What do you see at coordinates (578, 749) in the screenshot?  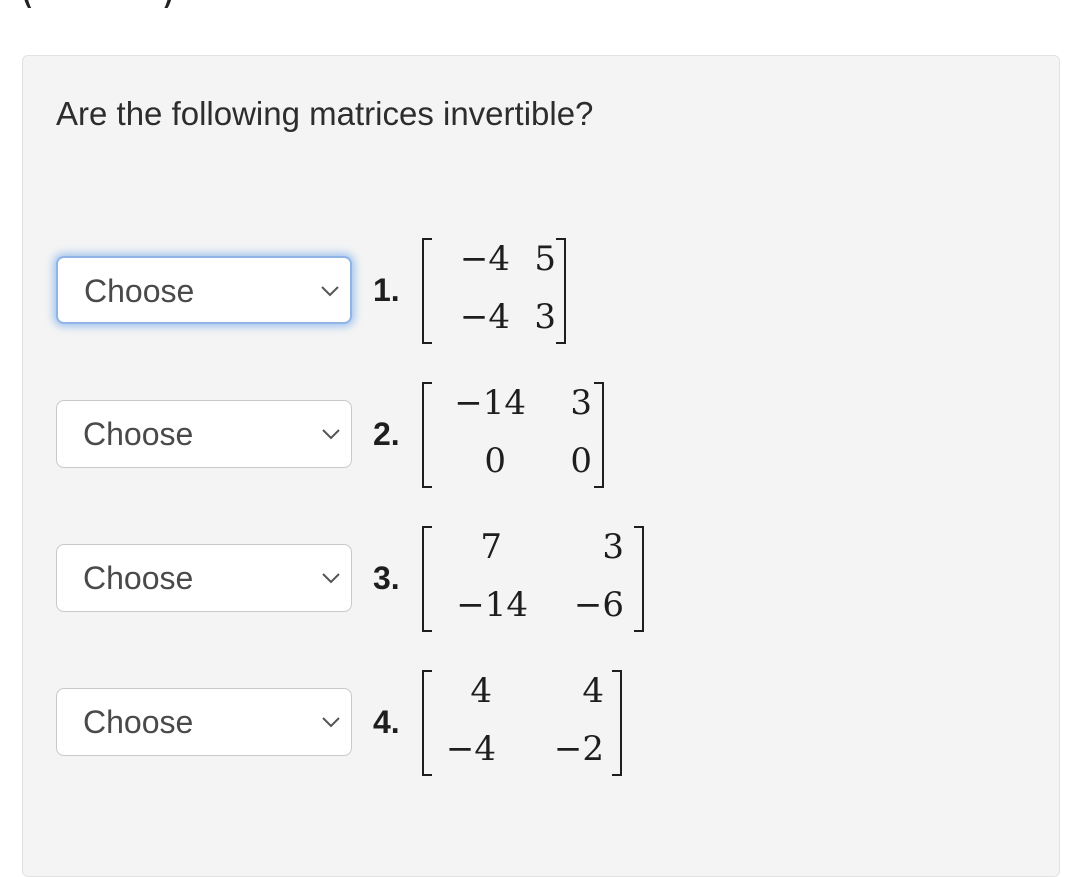 I see `matrix-cell: −2` at bounding box center [578, 749].